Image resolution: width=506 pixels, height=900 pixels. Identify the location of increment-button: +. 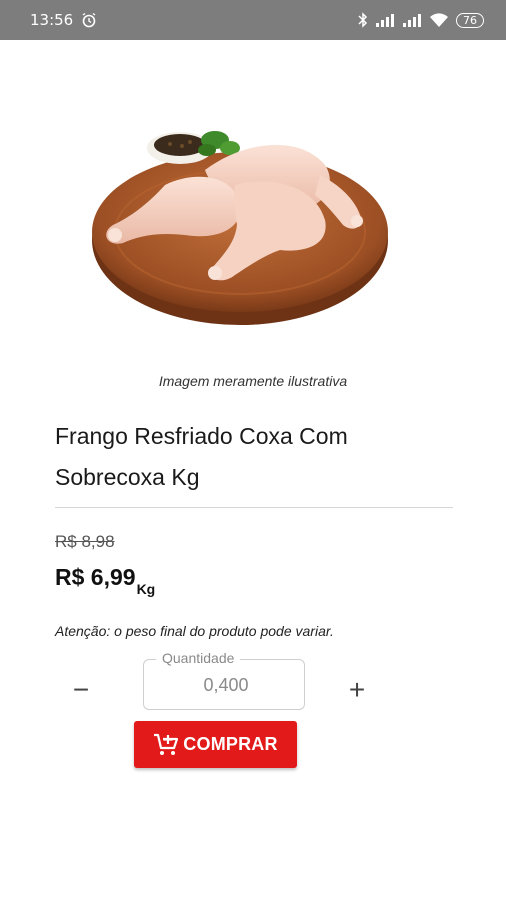
(357, 690).